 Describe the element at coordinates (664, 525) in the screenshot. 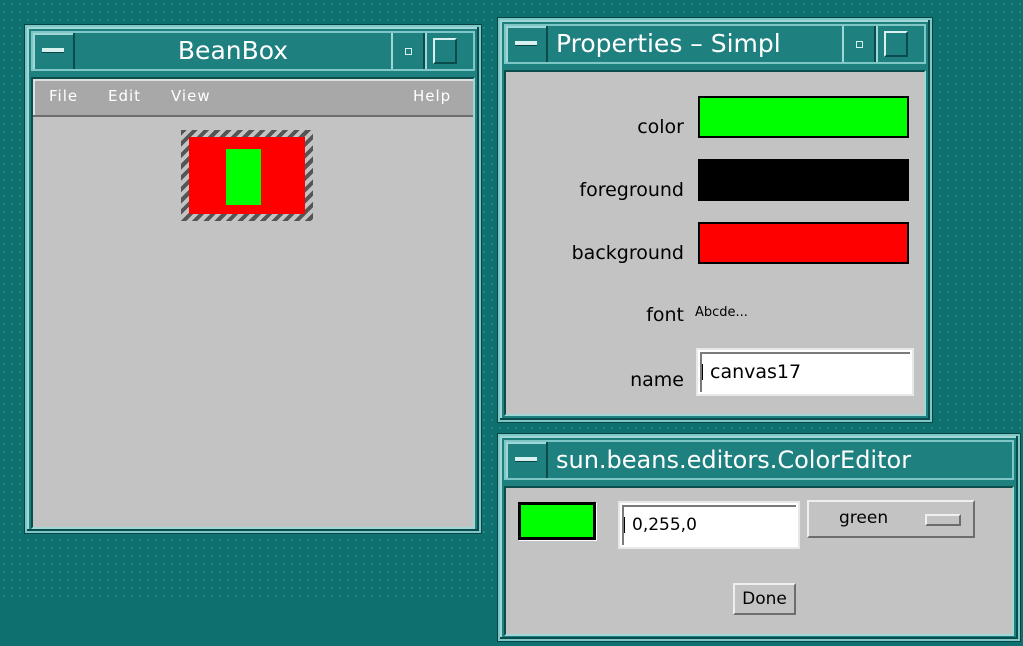

I see `rgb-field-value: 0,255,0` at that location.